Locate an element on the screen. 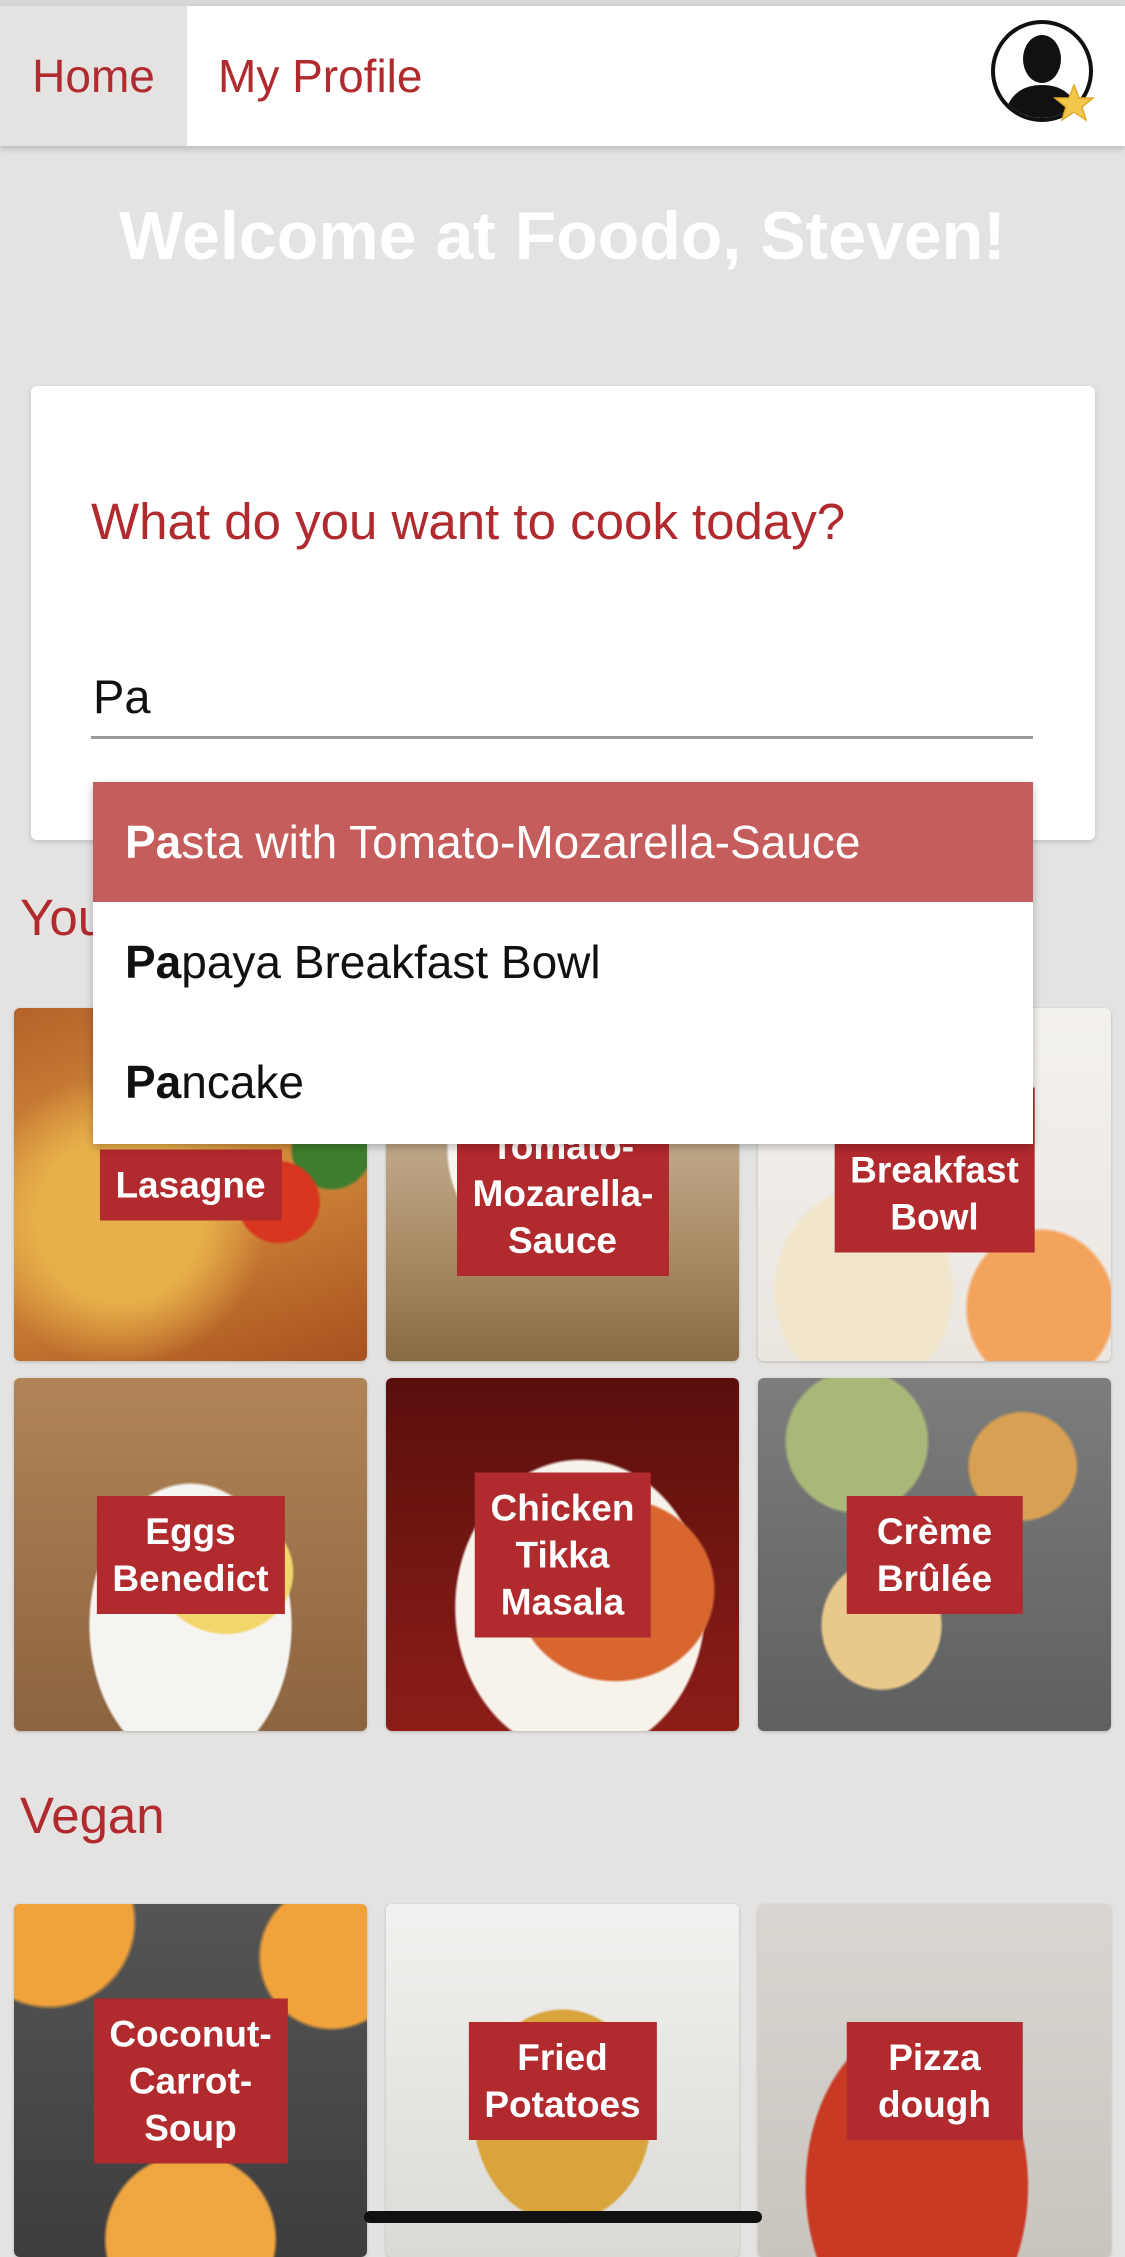 This screenshot has height=2257, width=1125. autocomplete-rest: ncake is located at coordinates (243, 1082).